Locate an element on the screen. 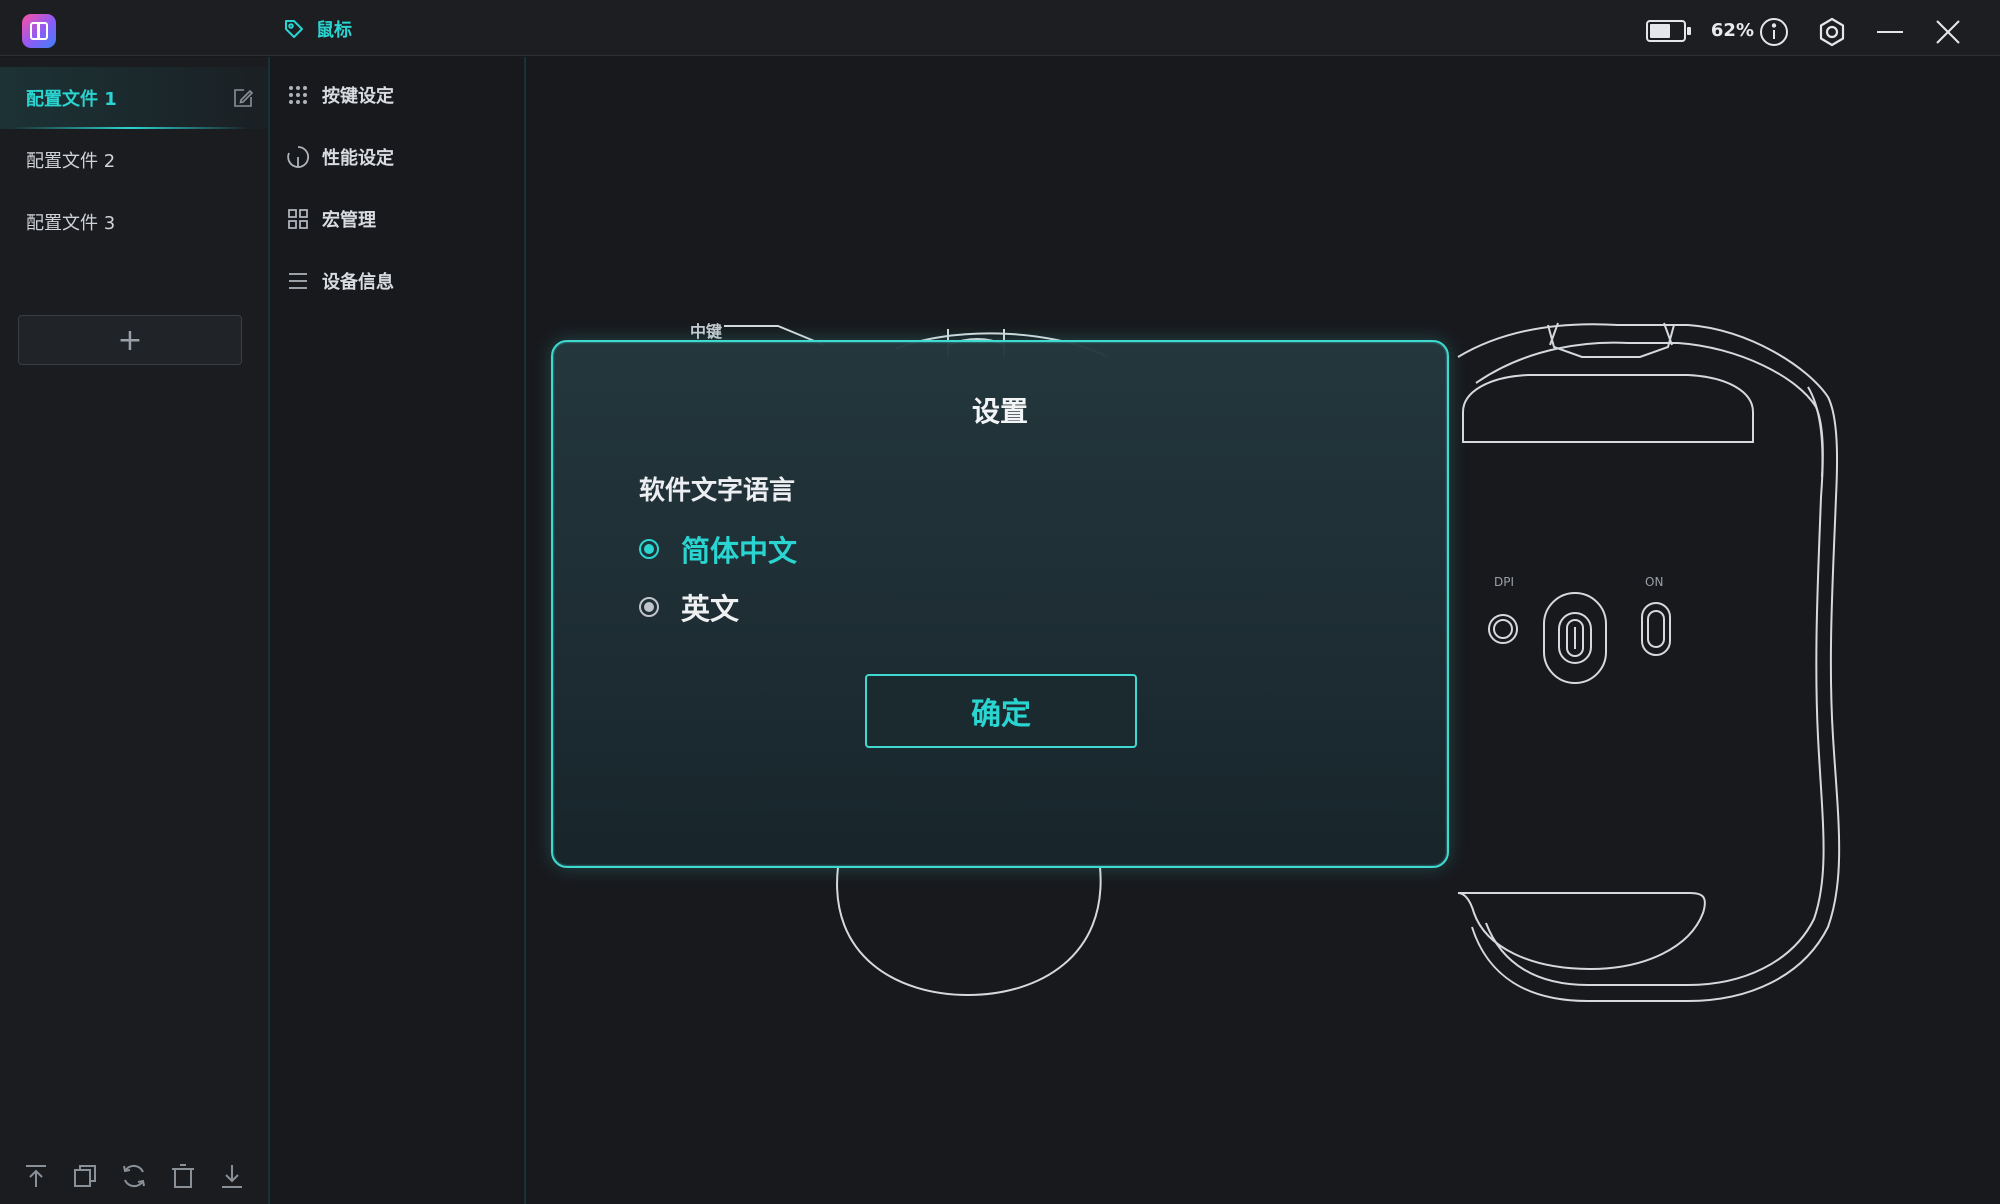 The image size is (2000, 1204). language-option-label: 简体中文 is located at coordinates (739, 551).